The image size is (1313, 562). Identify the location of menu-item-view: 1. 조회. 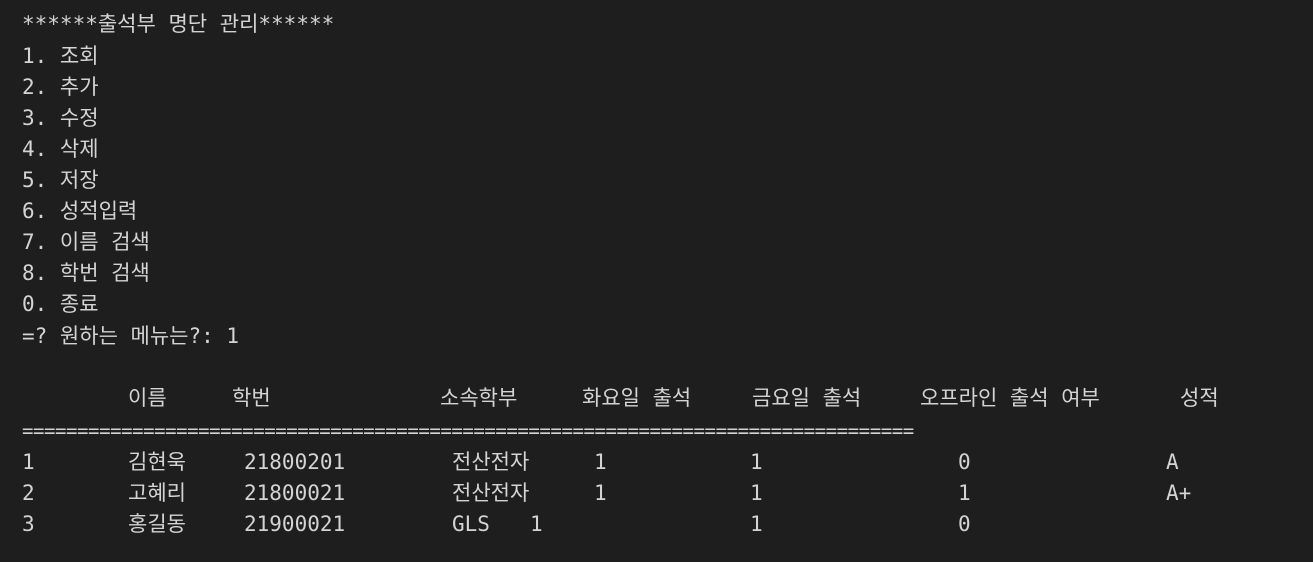
(60, 56).